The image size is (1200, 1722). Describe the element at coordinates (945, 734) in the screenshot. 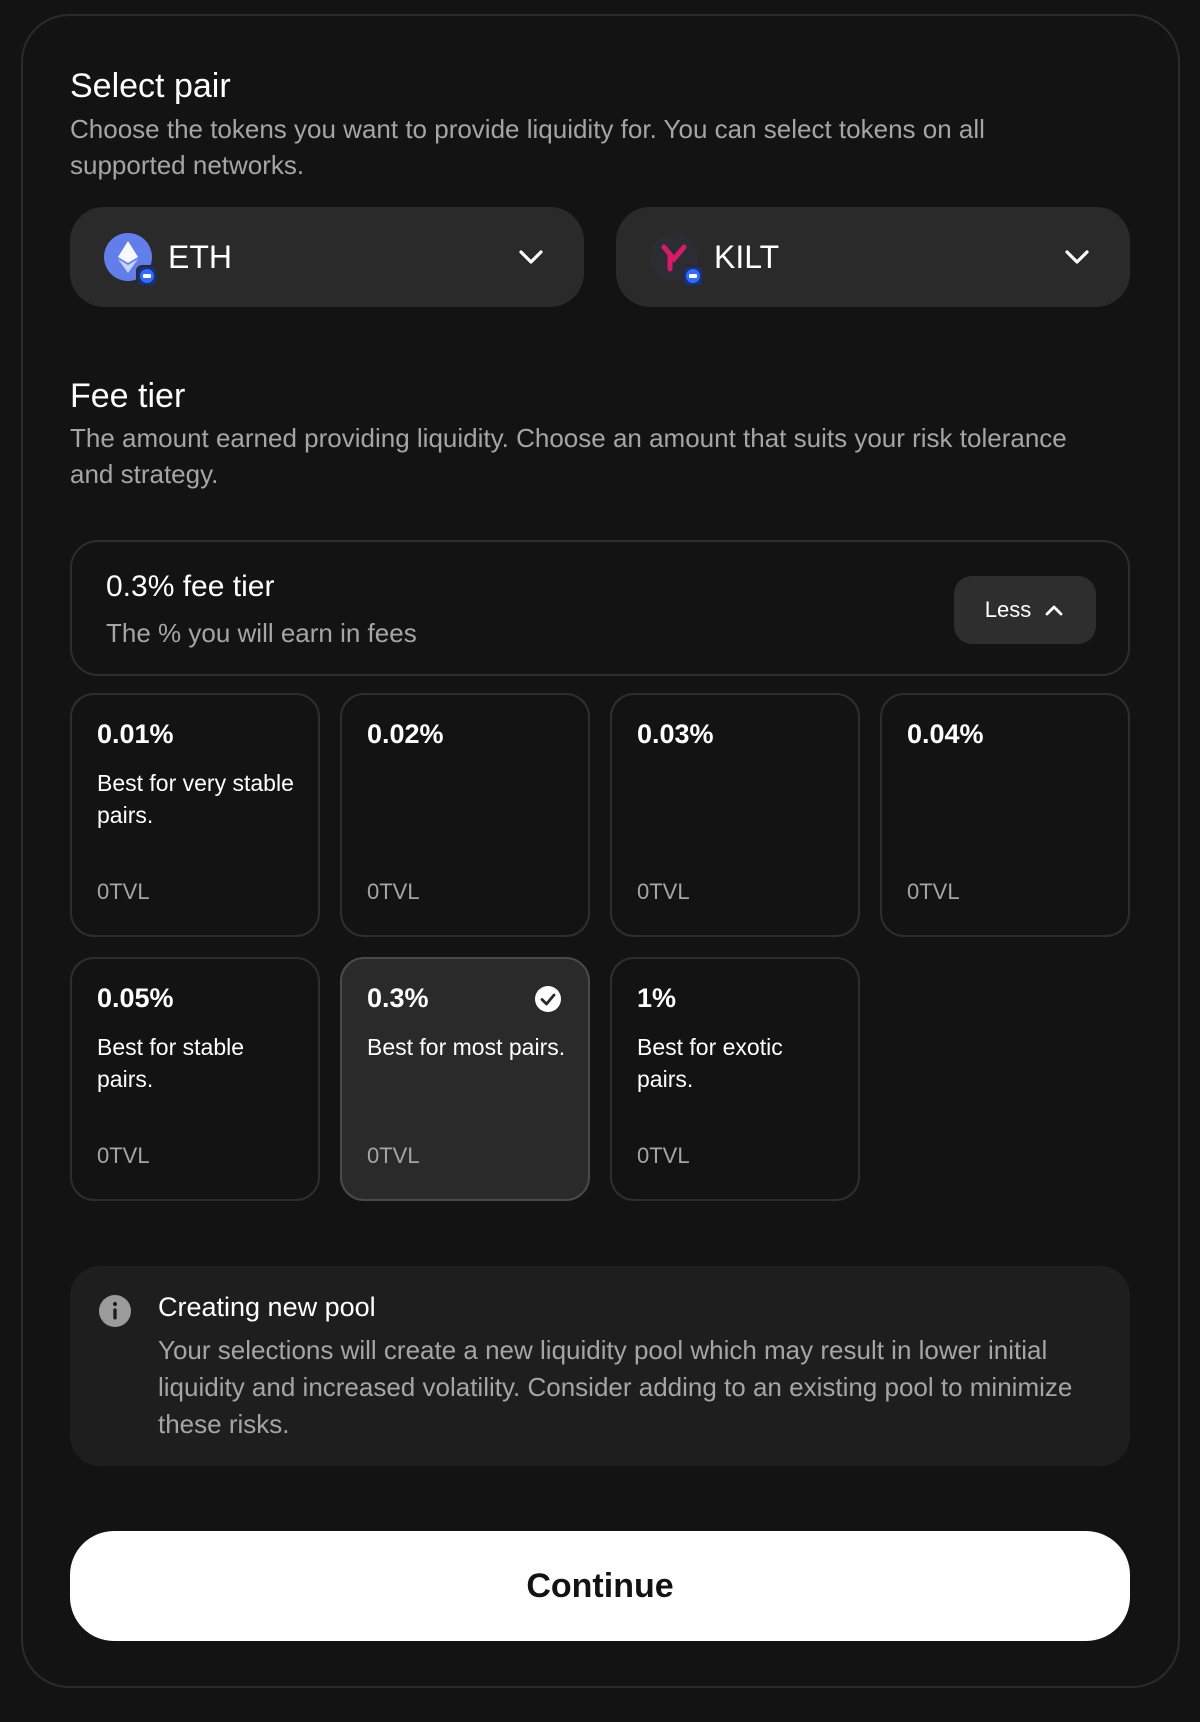

I see `tier-value: 0.04%` at that location.